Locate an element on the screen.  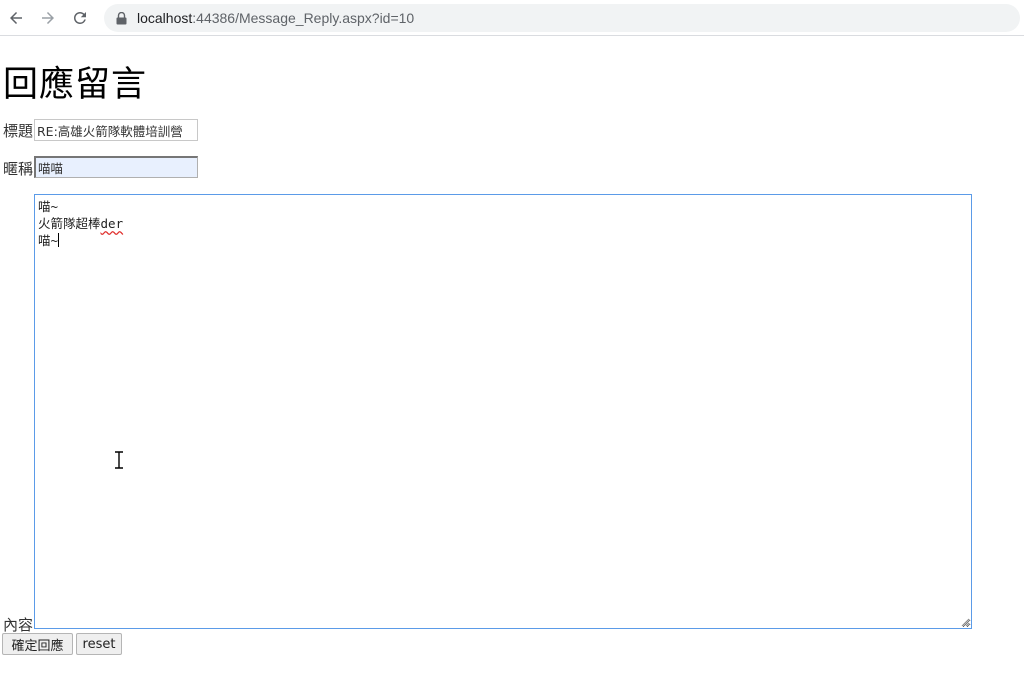
misspelled-word: der is located at coordinates (112, 223).